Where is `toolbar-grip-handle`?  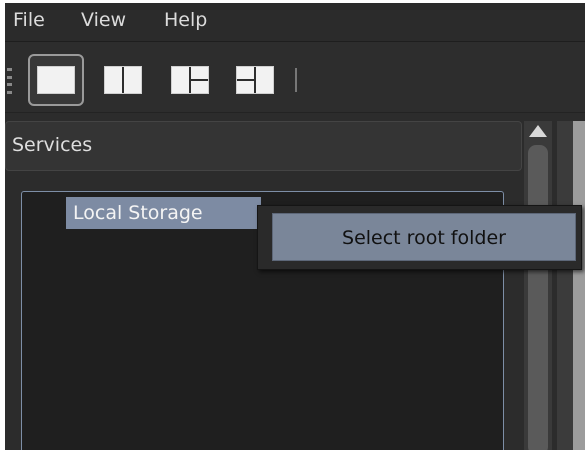 toolbar-grip-handle is located at coordinates (10, 81).